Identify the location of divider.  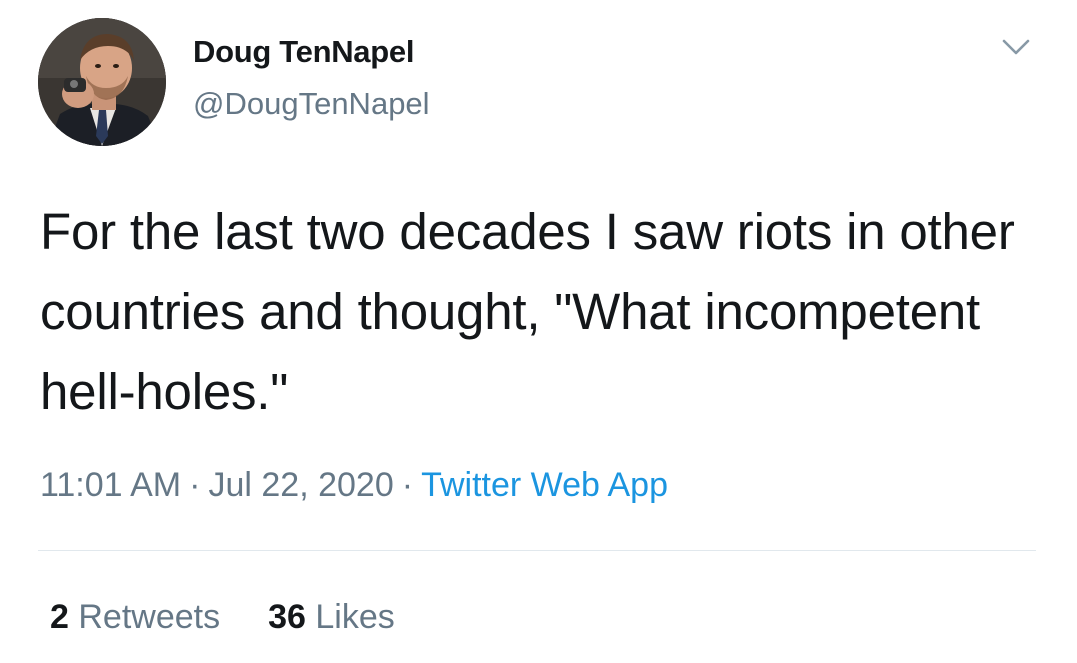
(537, 550).